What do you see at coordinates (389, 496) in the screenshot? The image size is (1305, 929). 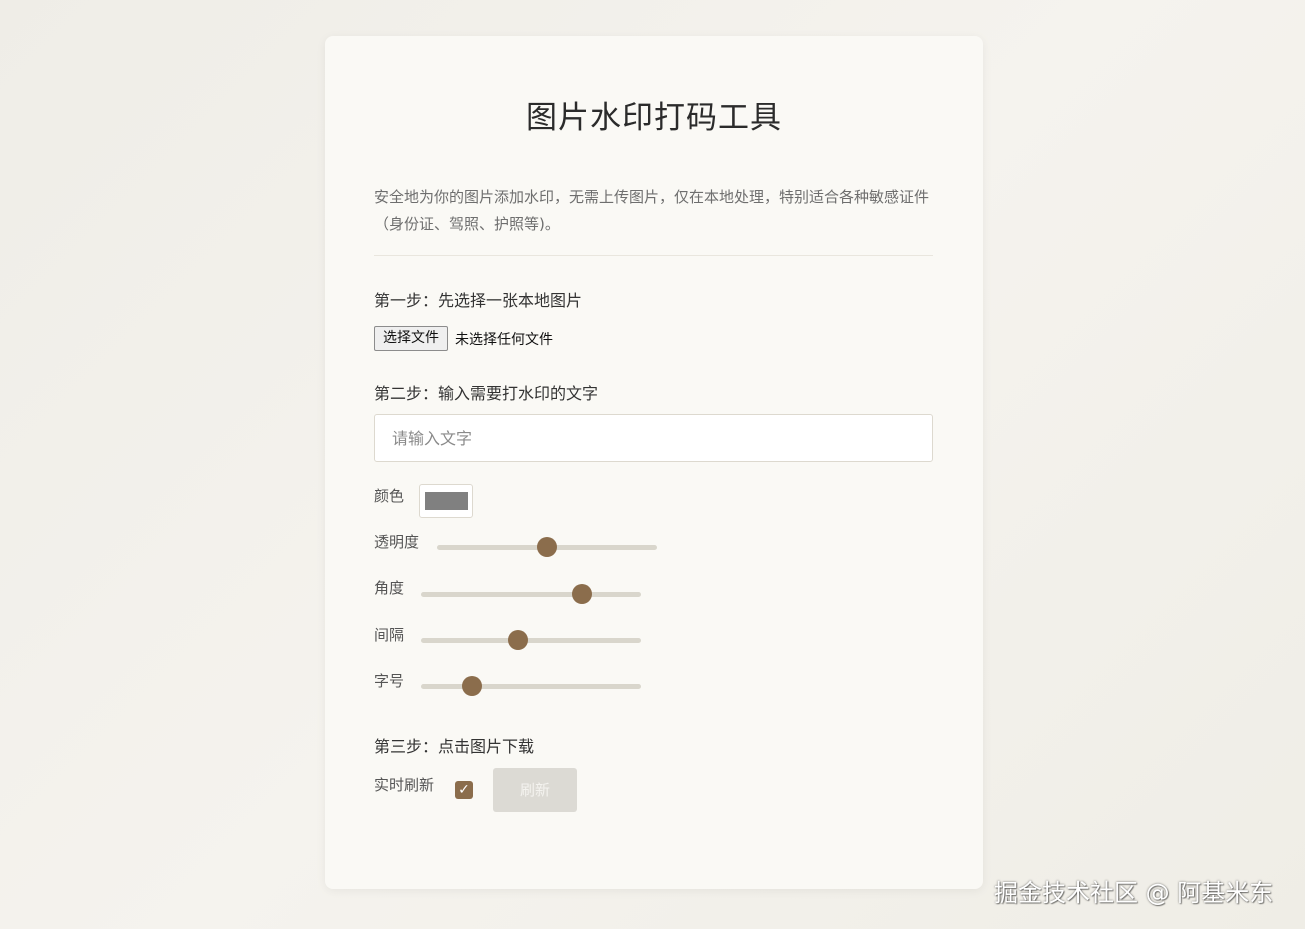 I see `color-label: 颜色` at bounding box center [389, 496].